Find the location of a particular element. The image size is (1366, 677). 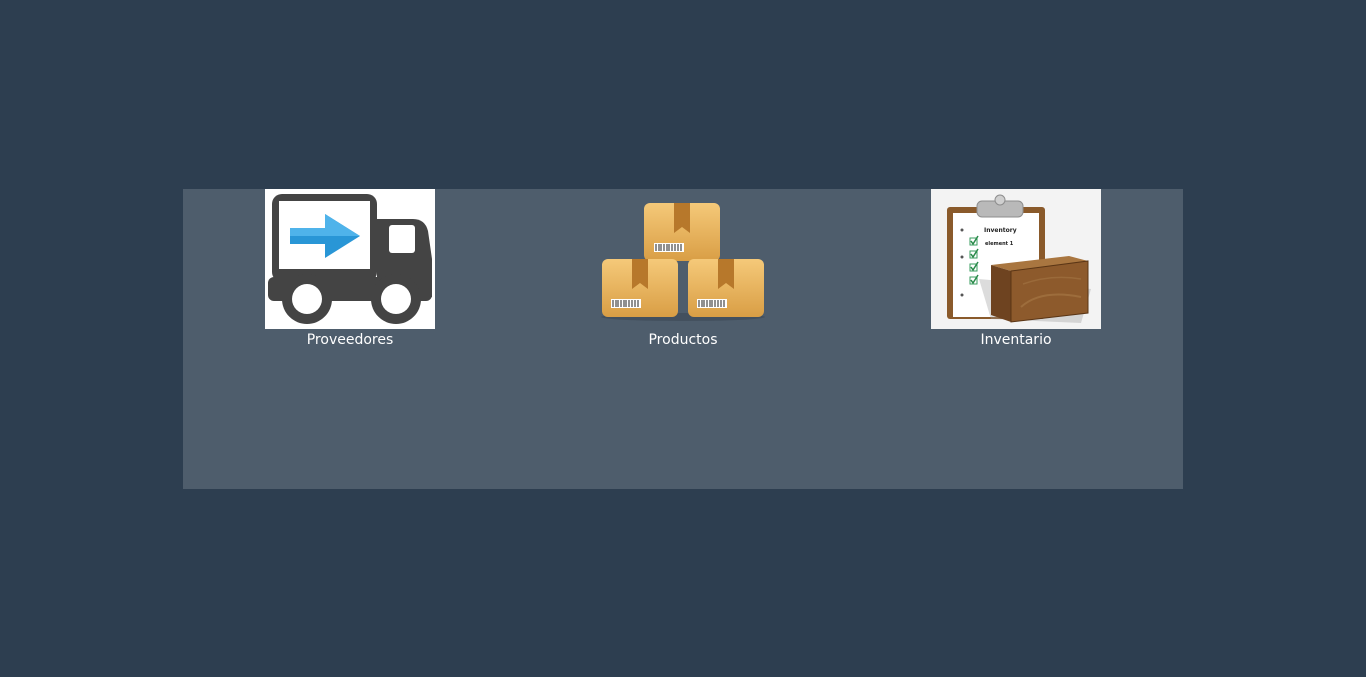

menu-item-proveedores: Proveedores is located at coordinates (350, 268).